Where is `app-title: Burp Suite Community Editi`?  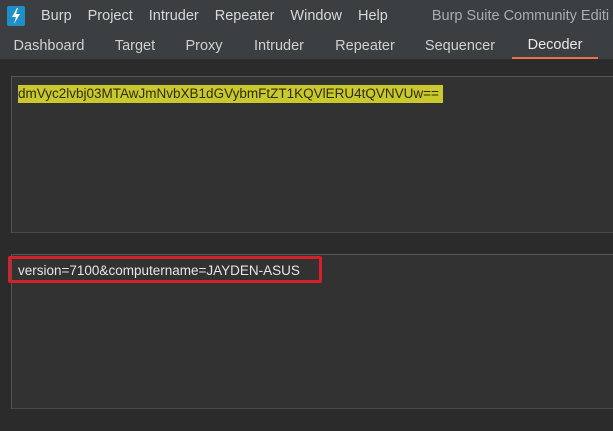 app-title: Burp Suite Community Editi is located at coordinates (520, 16).